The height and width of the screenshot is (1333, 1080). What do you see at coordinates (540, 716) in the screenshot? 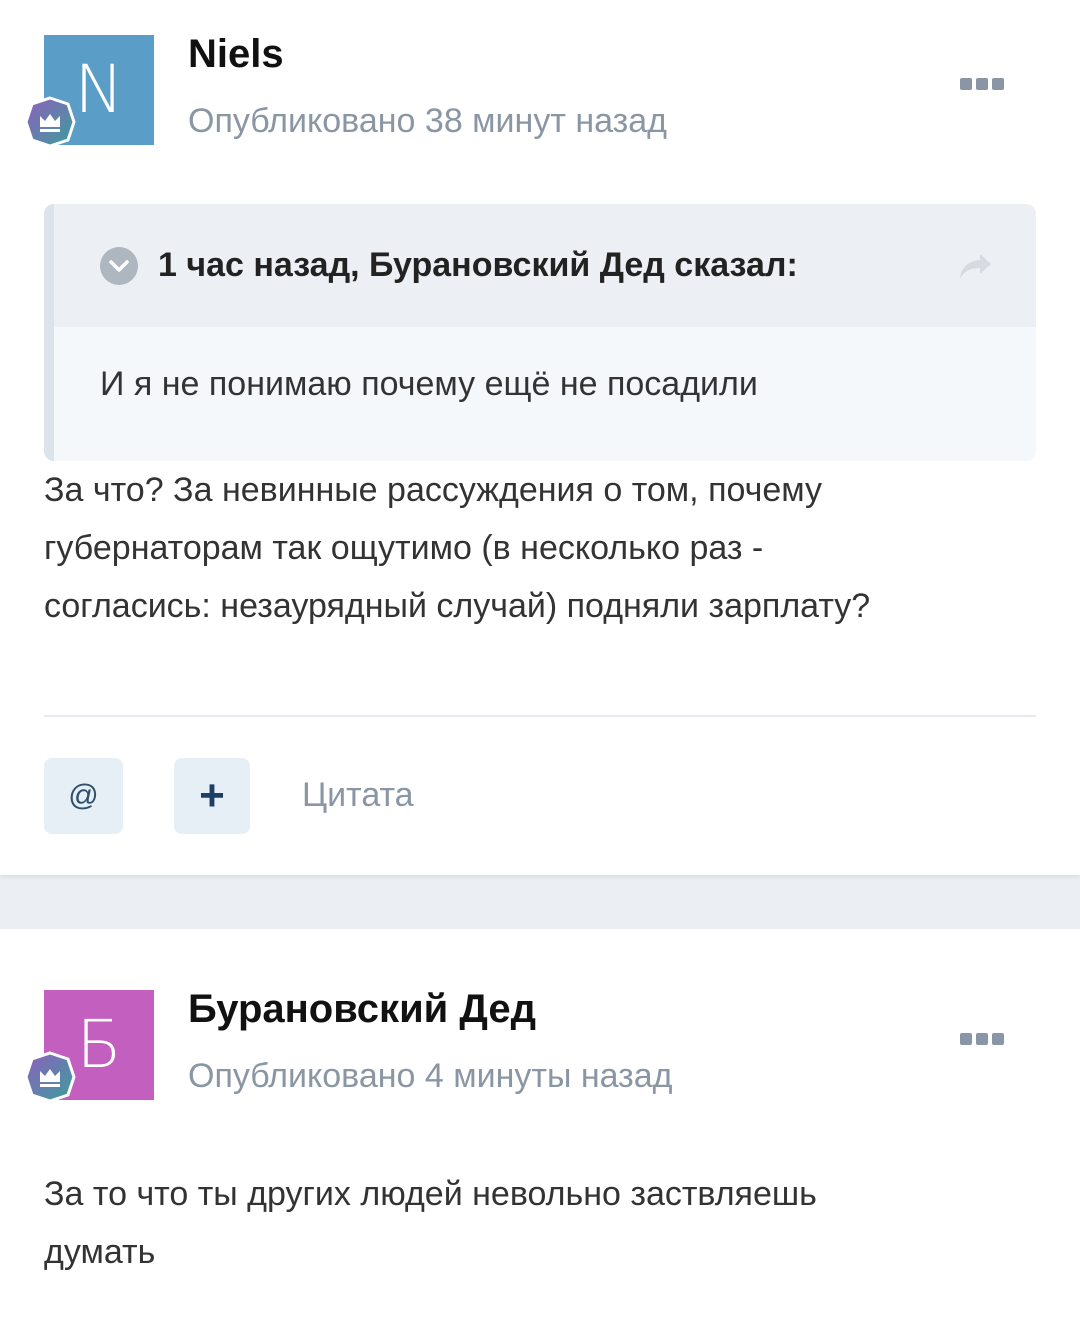
I see `divider` at bounding box center [540, 716].